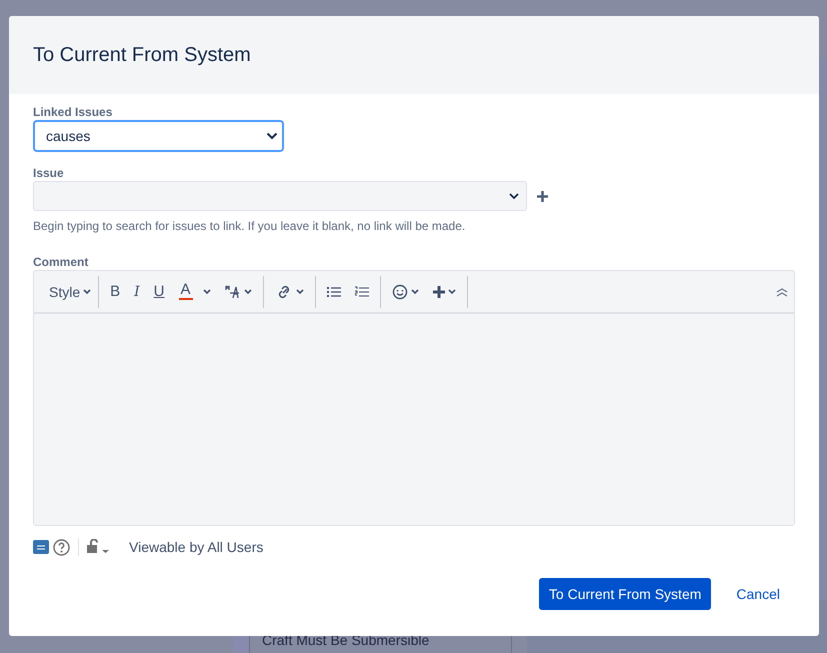  I want to click on text-size-icon, so click(232, 291).